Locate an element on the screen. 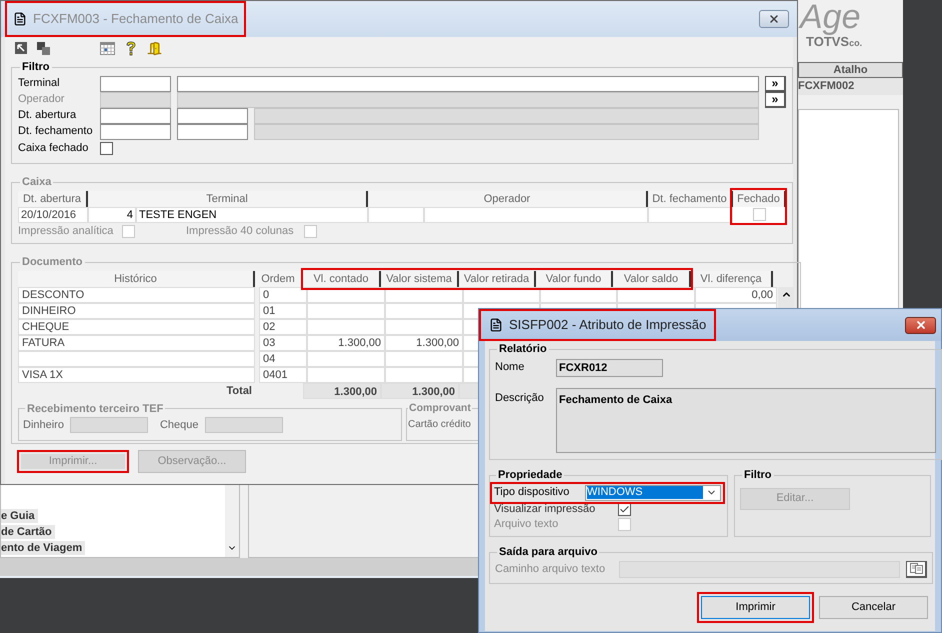 This screenshot has width=942, height=633. table-cell: 4 is located at coordinates (112, 214).